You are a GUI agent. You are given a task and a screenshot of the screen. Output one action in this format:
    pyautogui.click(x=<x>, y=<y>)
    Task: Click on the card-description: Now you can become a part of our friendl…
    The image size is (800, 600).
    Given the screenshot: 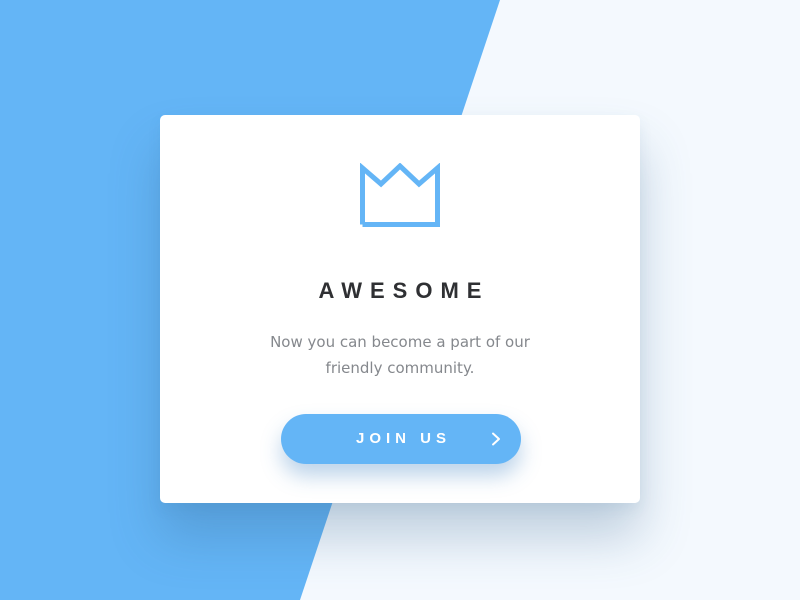 What is the action you would take?
    pyautogui.click(x=400, y=355)
    